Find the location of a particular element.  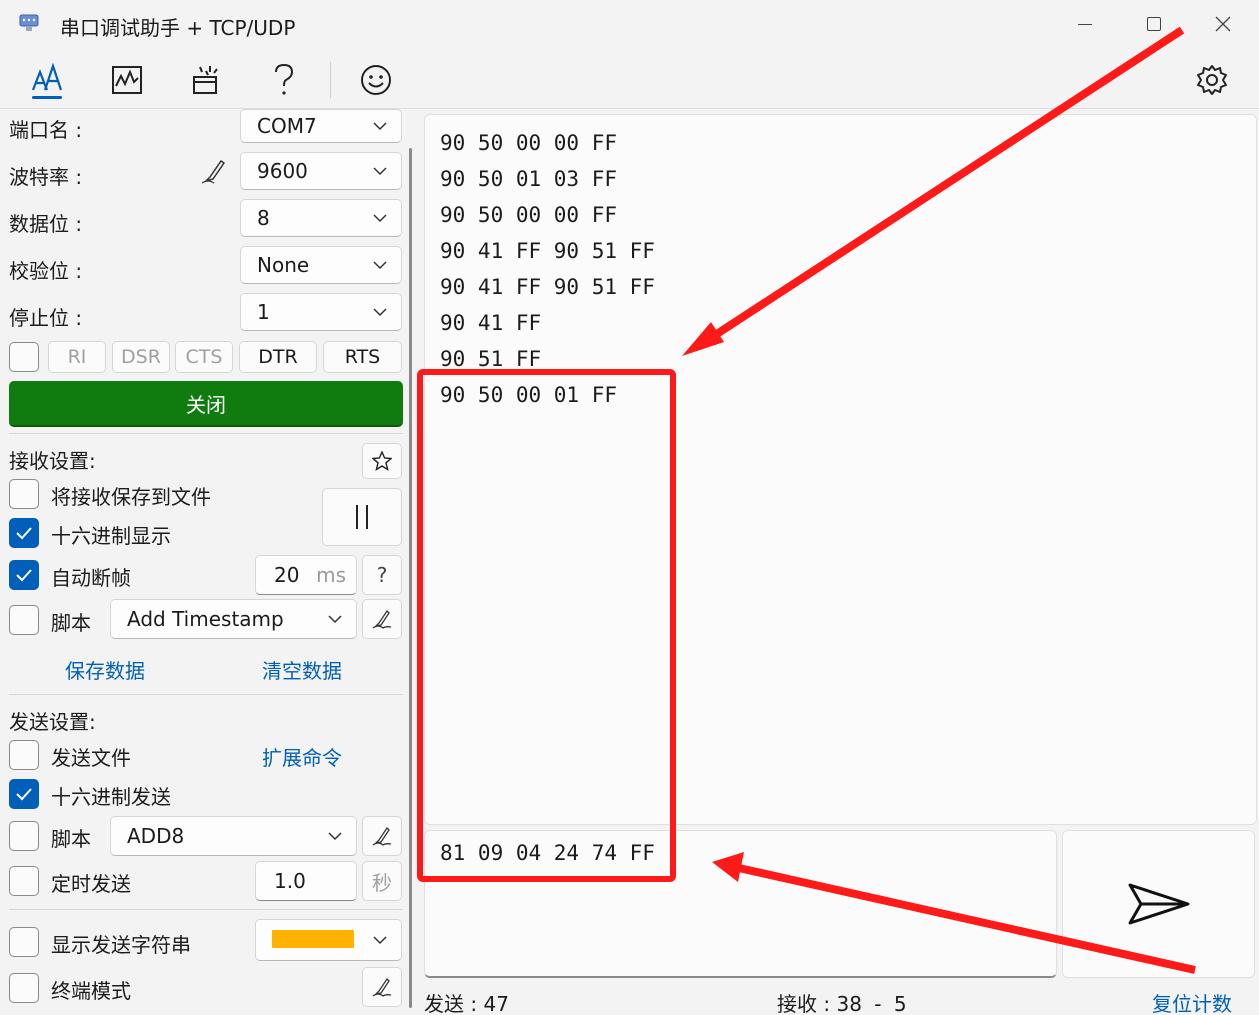

rx-line: 90 50 00 00 FF is located at coordinates (529, 215).